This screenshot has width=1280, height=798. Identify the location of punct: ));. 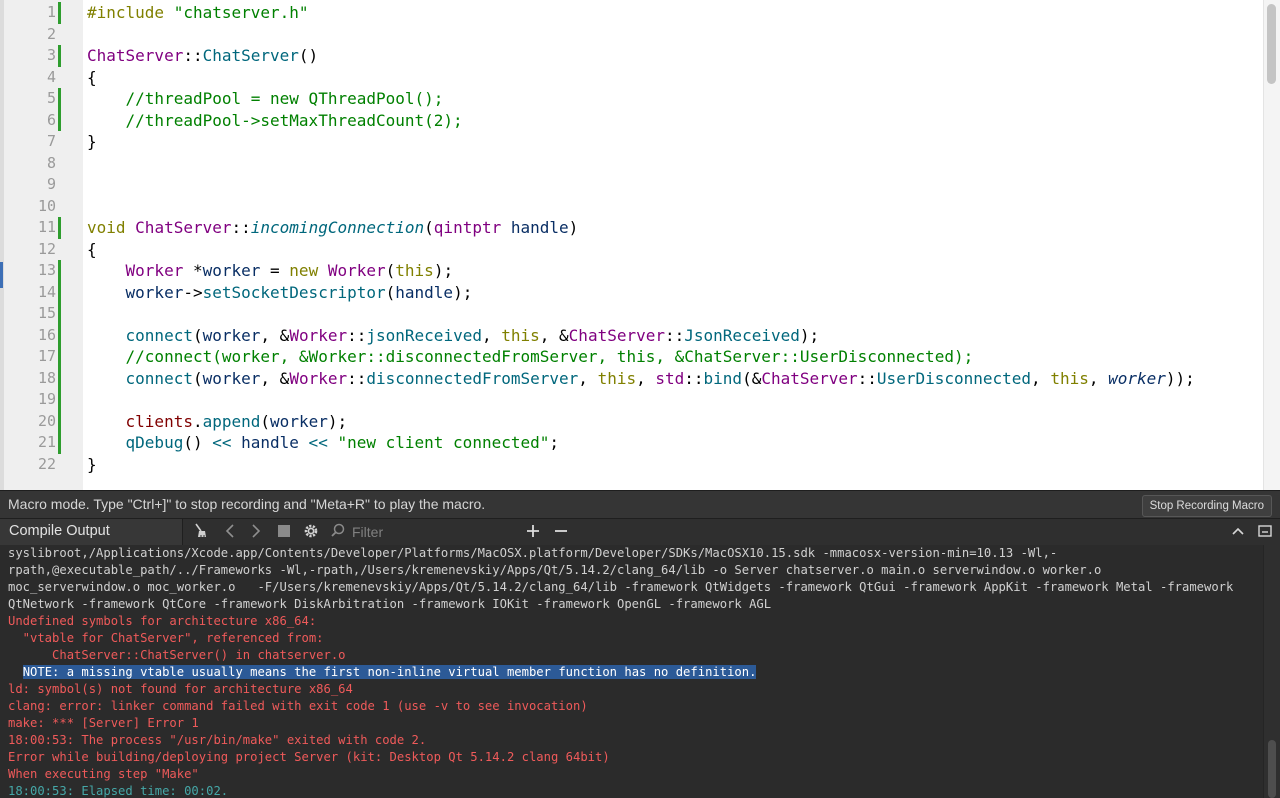
(1180, 378).